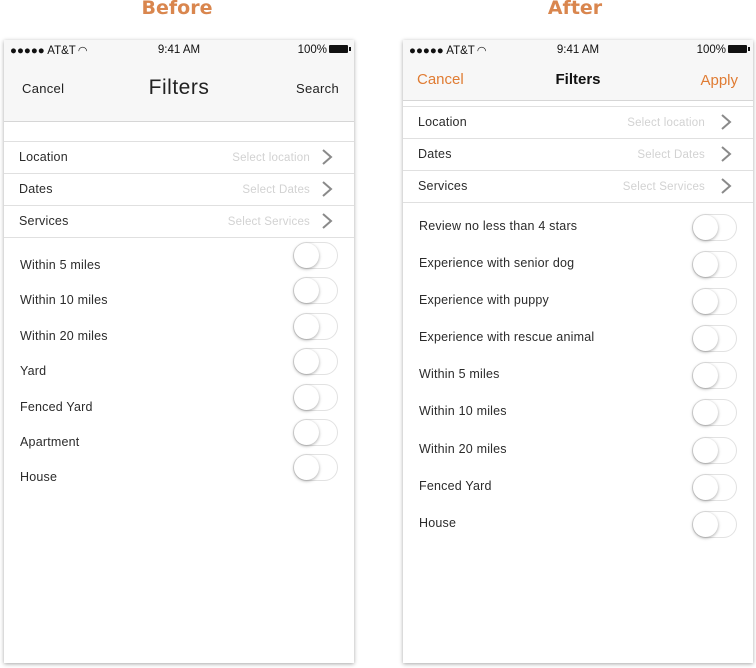  Describe the element at coordinates (50, 441) in the screenshot. I see `toggle-label: Apartment` at that location.